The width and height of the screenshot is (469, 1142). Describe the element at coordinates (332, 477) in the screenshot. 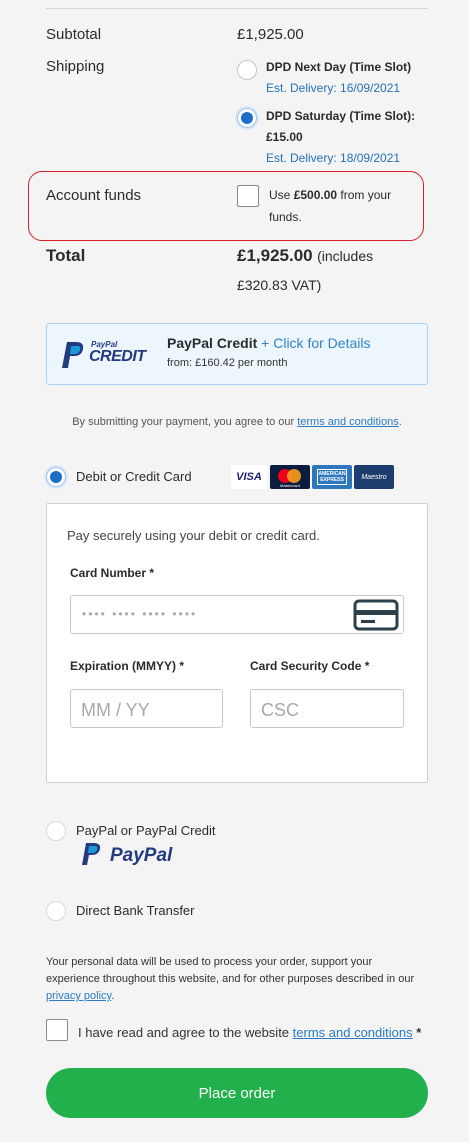

I see `amex-logo-icon: AMERICAN EXPRESS` at that location.